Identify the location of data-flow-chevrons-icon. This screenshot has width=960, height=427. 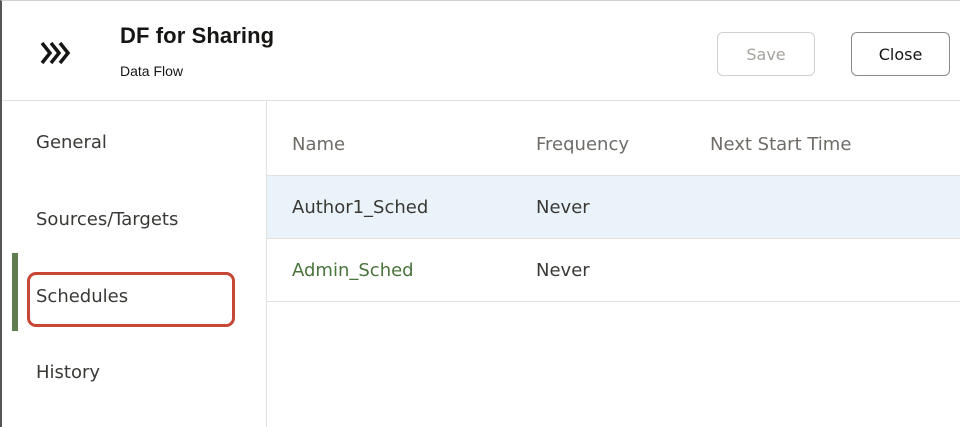
(55, 53).